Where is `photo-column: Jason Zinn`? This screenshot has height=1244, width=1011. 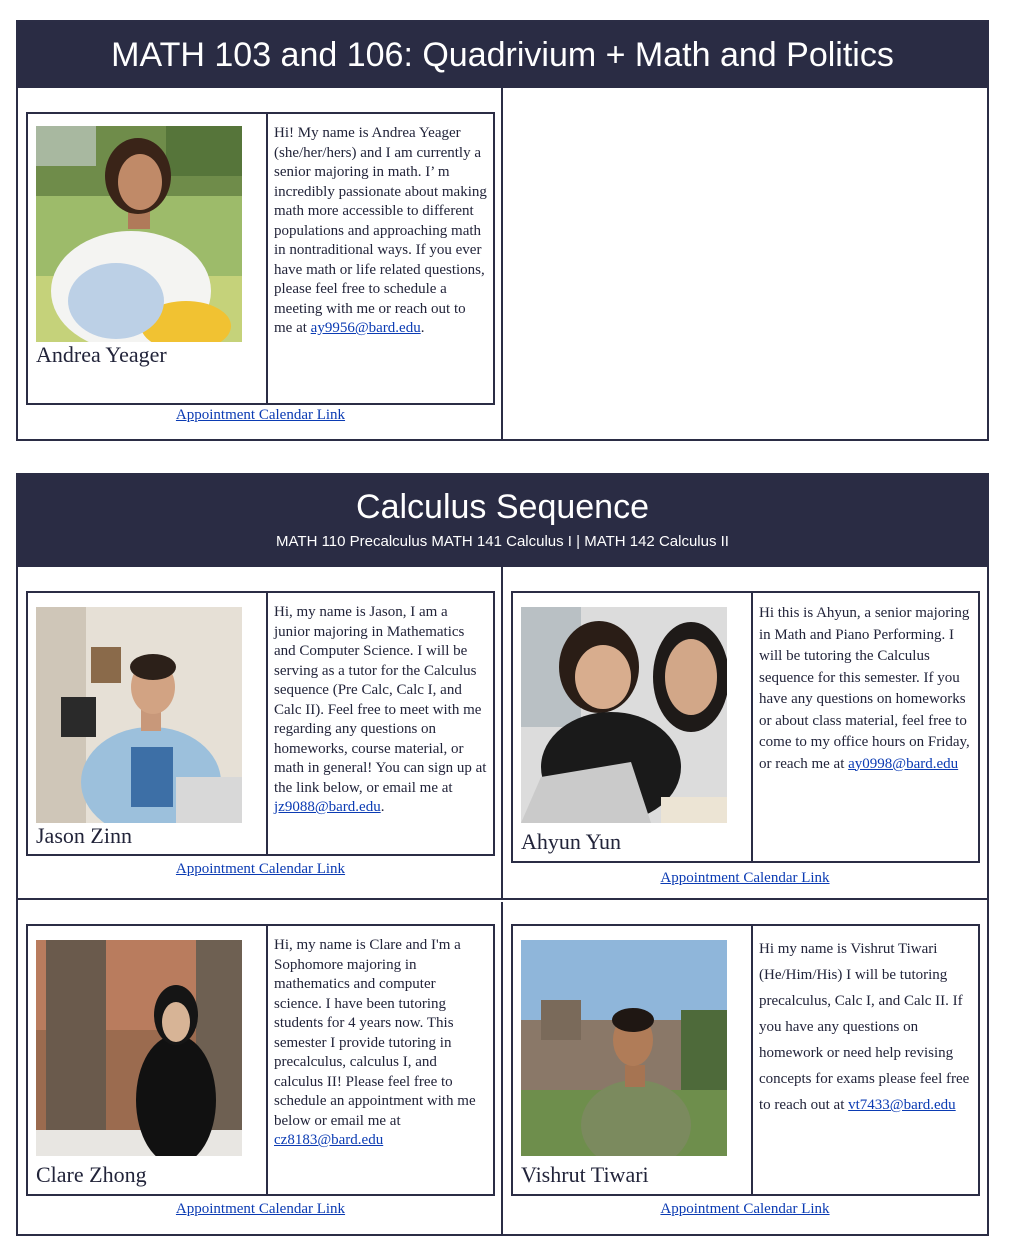 photo-column: Jason Zinn is located at coordinates (148, 723).